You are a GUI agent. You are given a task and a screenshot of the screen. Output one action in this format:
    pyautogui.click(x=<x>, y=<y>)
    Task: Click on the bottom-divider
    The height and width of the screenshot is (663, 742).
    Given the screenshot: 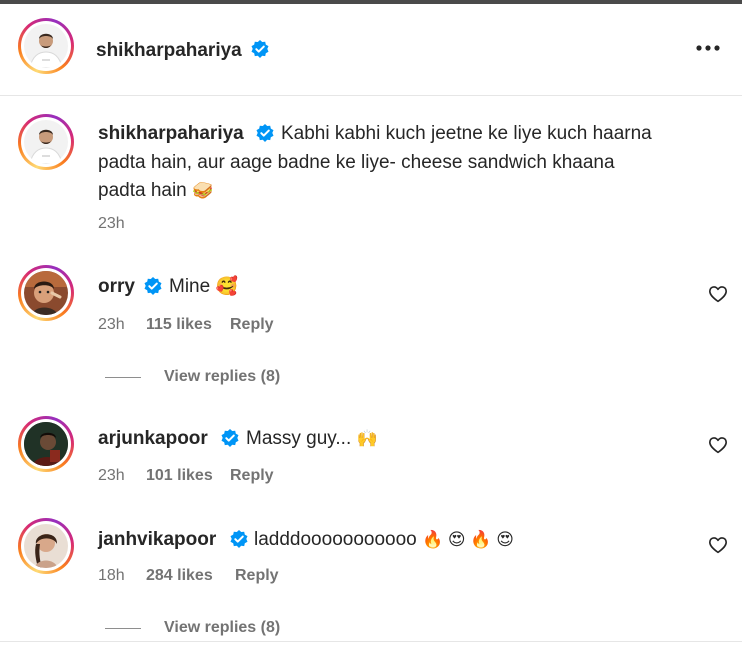 What is the action you would take?
    pyautogui.click(x=371, y=641)
    